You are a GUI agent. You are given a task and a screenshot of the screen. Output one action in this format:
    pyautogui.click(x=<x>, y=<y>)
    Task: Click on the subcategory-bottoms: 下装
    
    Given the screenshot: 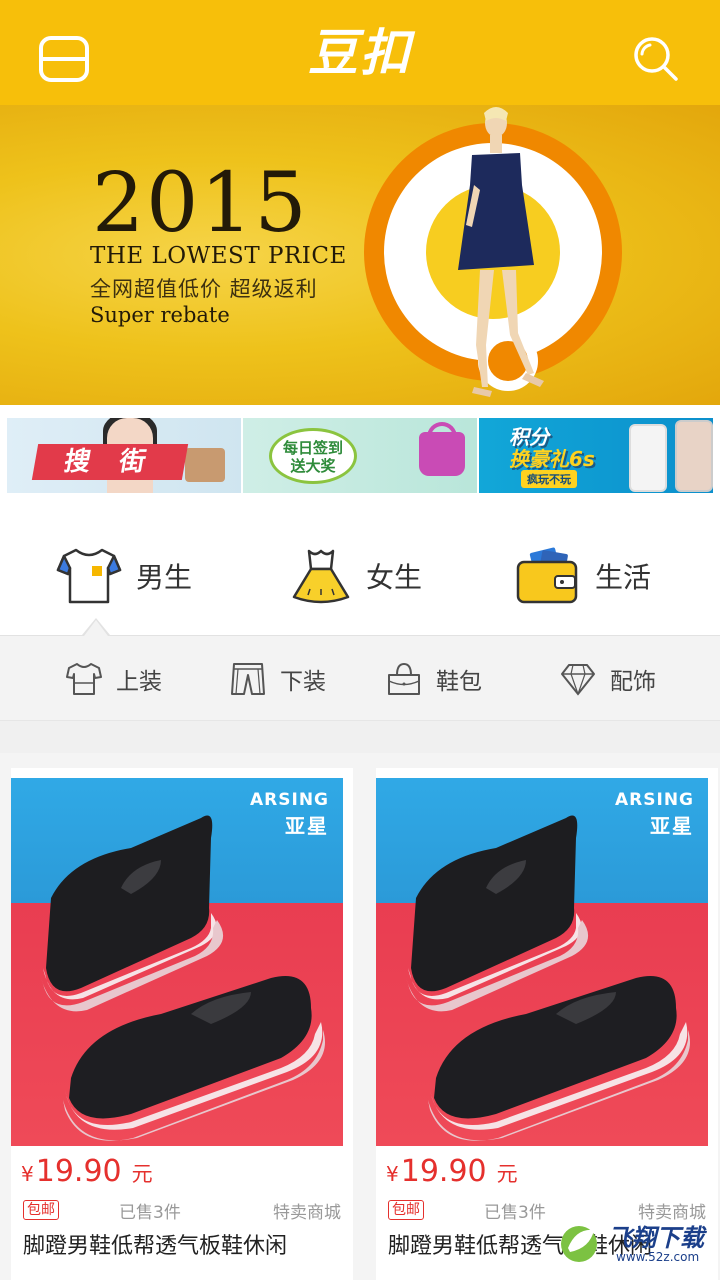 What is the action you would take?
    pyautogui.click(x=278, y=679)
    